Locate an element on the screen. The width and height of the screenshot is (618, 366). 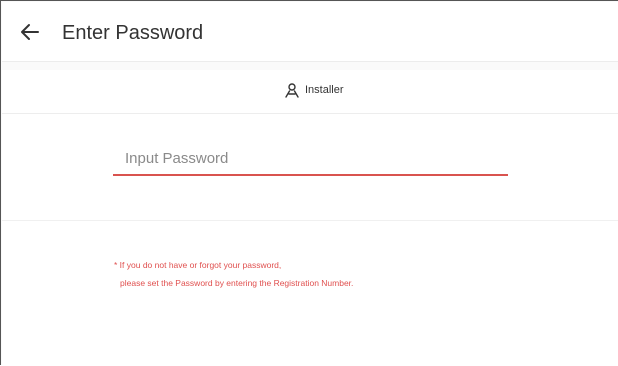
arrow-left-icon is located at coordinates (30, 32).